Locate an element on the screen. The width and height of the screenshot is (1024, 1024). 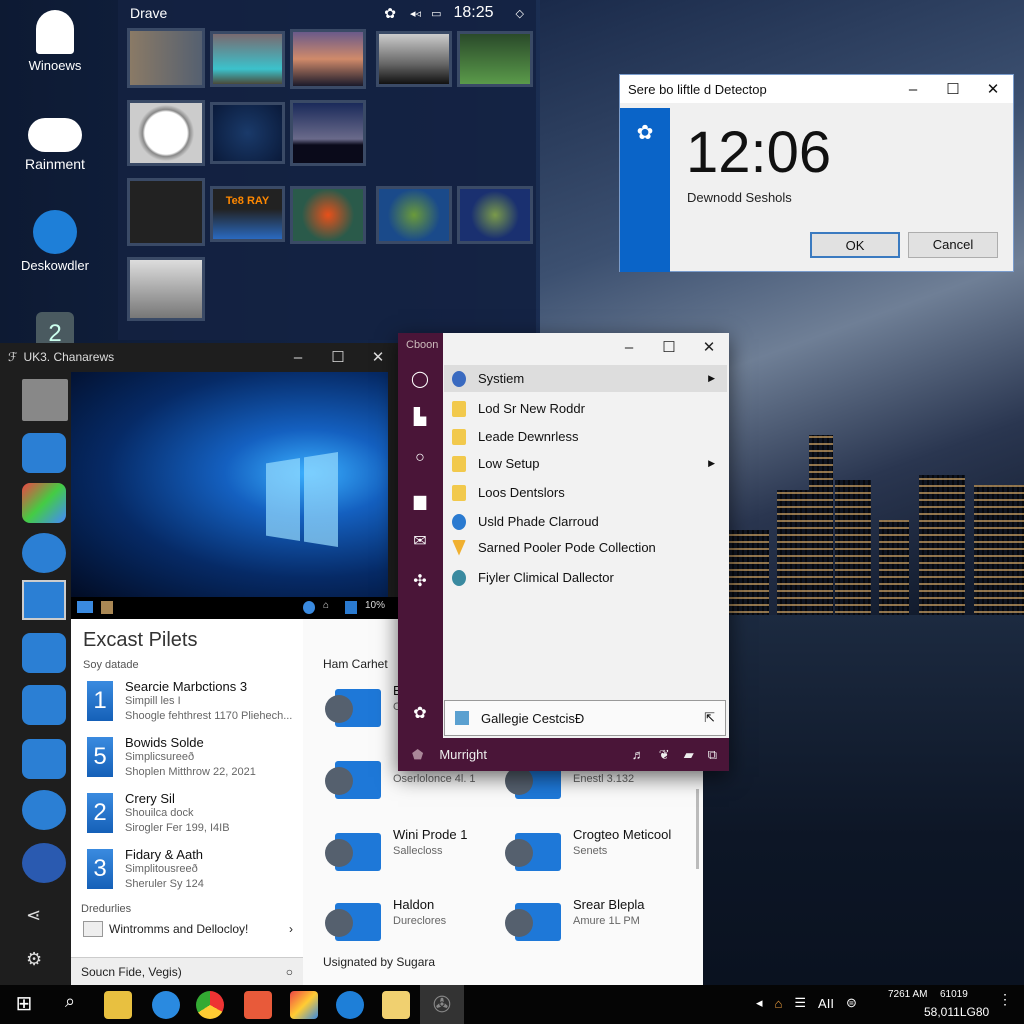
edit-icon is located at coordinates (44, 553).